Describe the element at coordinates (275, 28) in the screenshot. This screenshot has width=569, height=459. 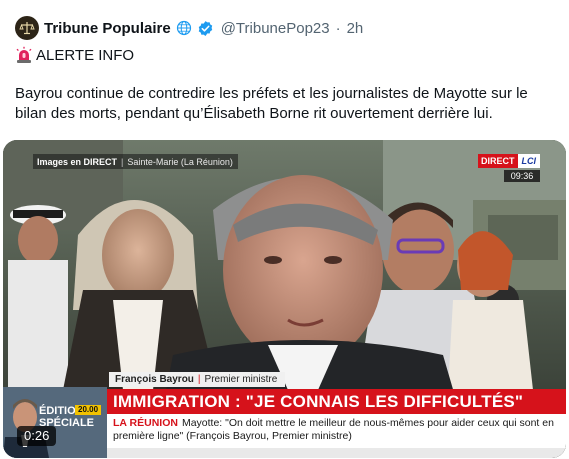
I see `user-handle: @TribunePop23` at that location.